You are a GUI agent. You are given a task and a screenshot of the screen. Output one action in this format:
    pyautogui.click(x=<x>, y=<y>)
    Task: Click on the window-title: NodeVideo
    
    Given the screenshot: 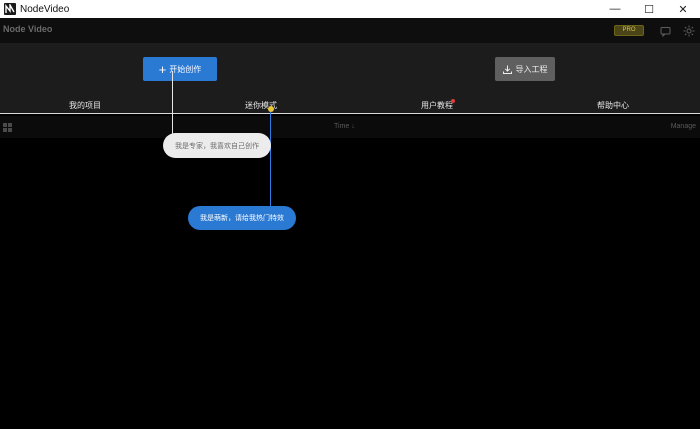 What is the action you would take?
    pyautogui.click(x=45, y=9)
    